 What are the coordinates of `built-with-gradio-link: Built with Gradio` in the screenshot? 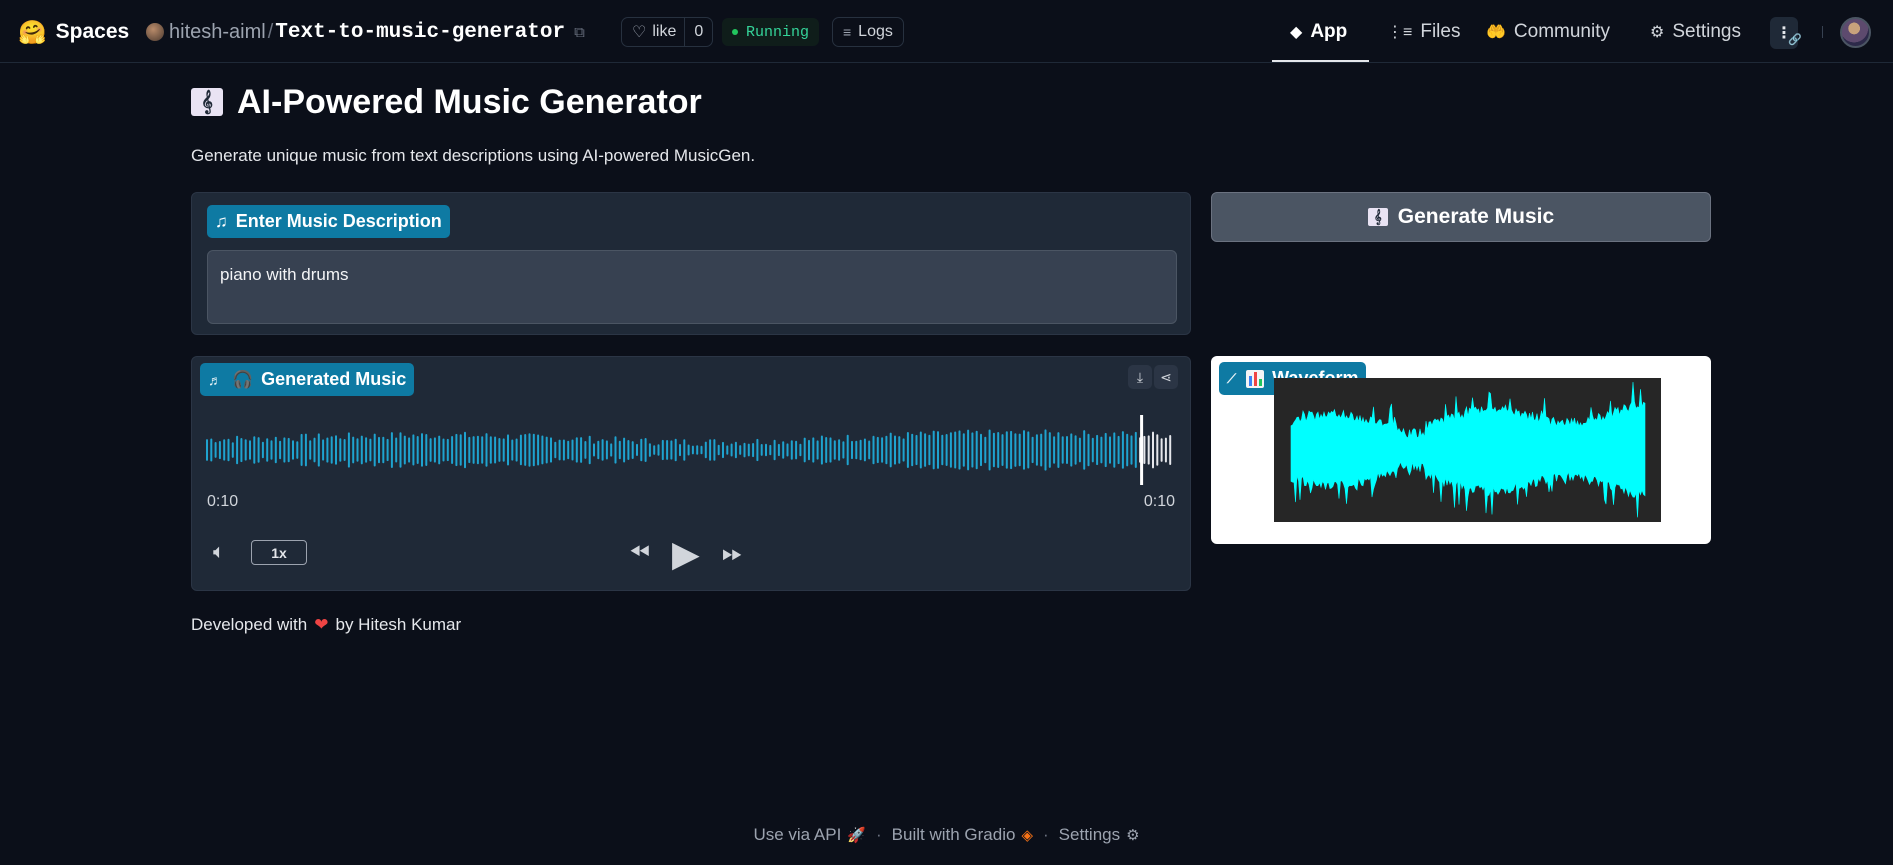 It's located at (954, 835).